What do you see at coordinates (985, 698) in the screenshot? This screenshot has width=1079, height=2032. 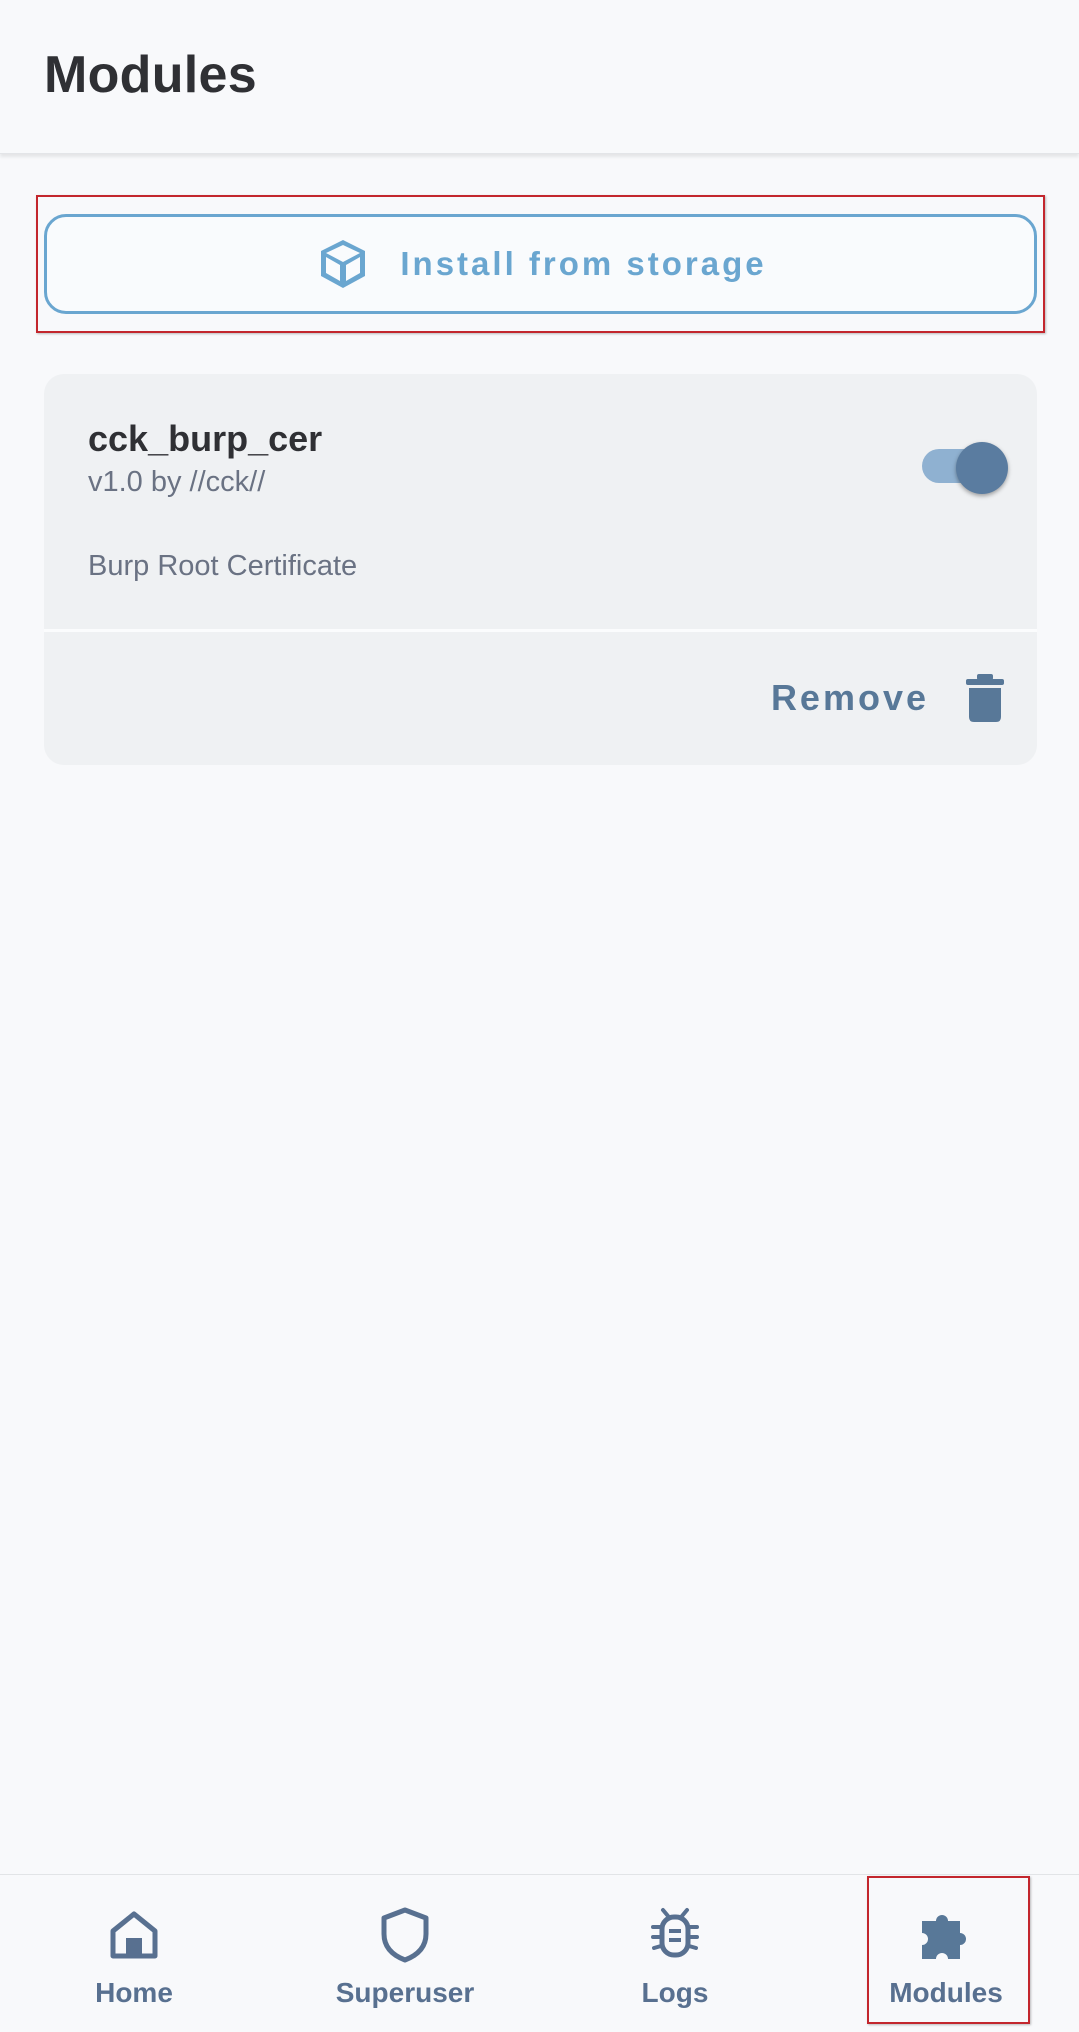 I see `trash-icon` at bounding box center [985, 698].